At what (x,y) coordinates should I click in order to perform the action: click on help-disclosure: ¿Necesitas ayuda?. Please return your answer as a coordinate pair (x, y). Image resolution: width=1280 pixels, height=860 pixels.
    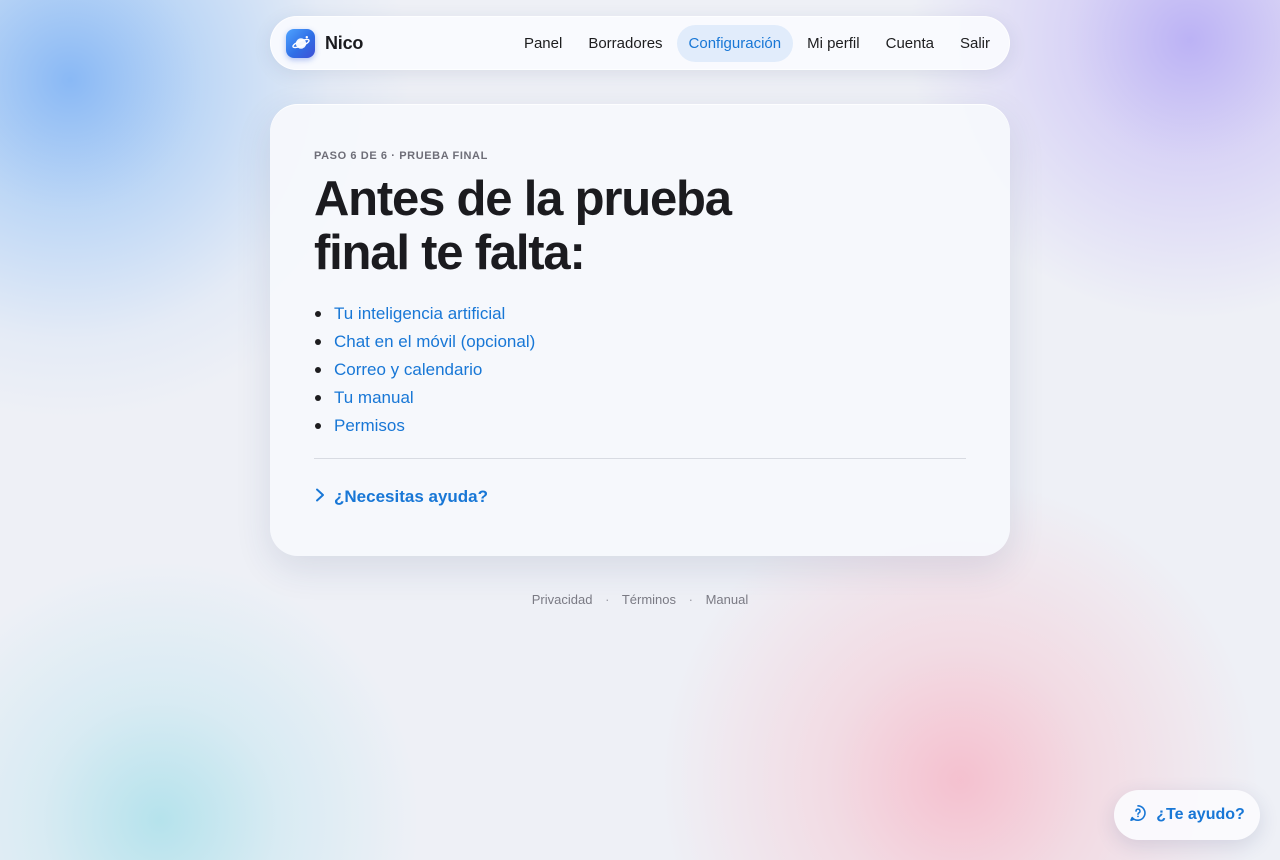
    Looking at the image, I should click on (401, 497).